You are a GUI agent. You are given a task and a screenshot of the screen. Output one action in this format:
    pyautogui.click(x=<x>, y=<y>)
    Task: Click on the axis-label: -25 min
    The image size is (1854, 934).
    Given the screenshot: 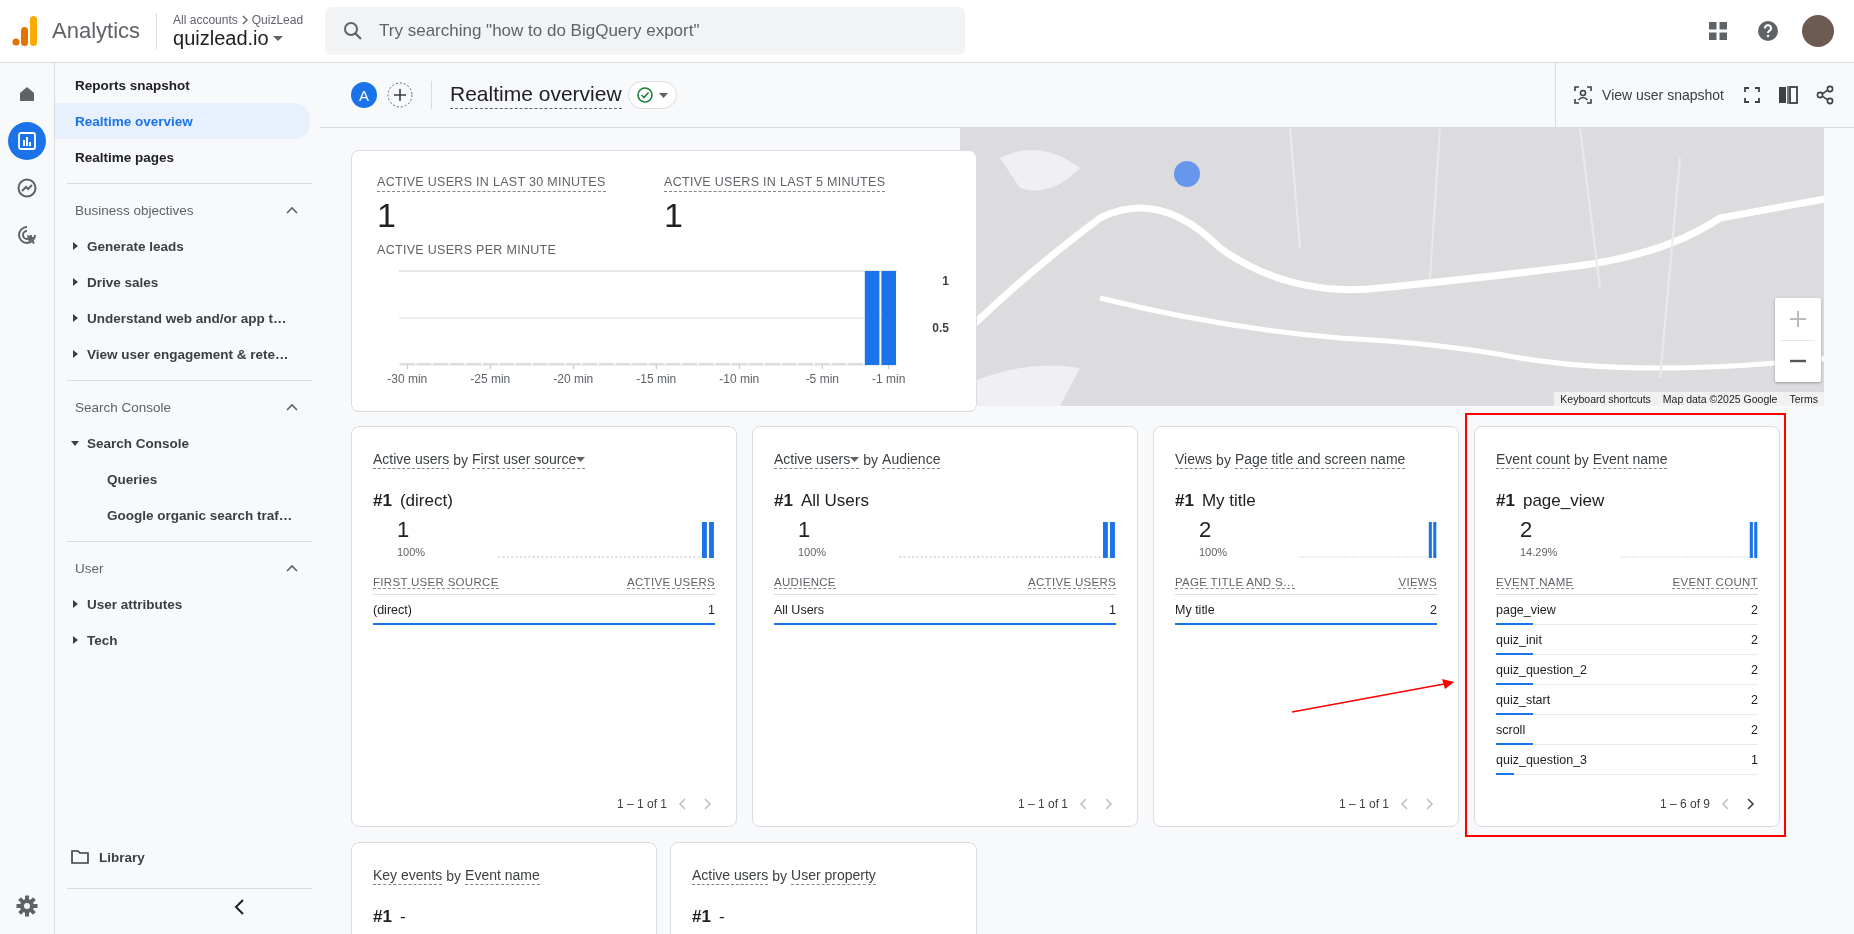 What is the action you would take?
    pyautogui.click(x=490, y=379)
    